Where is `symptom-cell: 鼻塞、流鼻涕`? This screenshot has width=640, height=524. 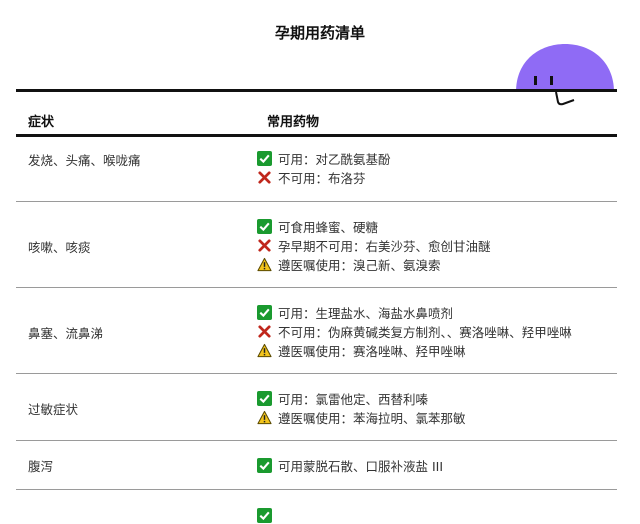
symptom-cell: 鼻塞、流鼻涕 is located at coordinates (66, 333).